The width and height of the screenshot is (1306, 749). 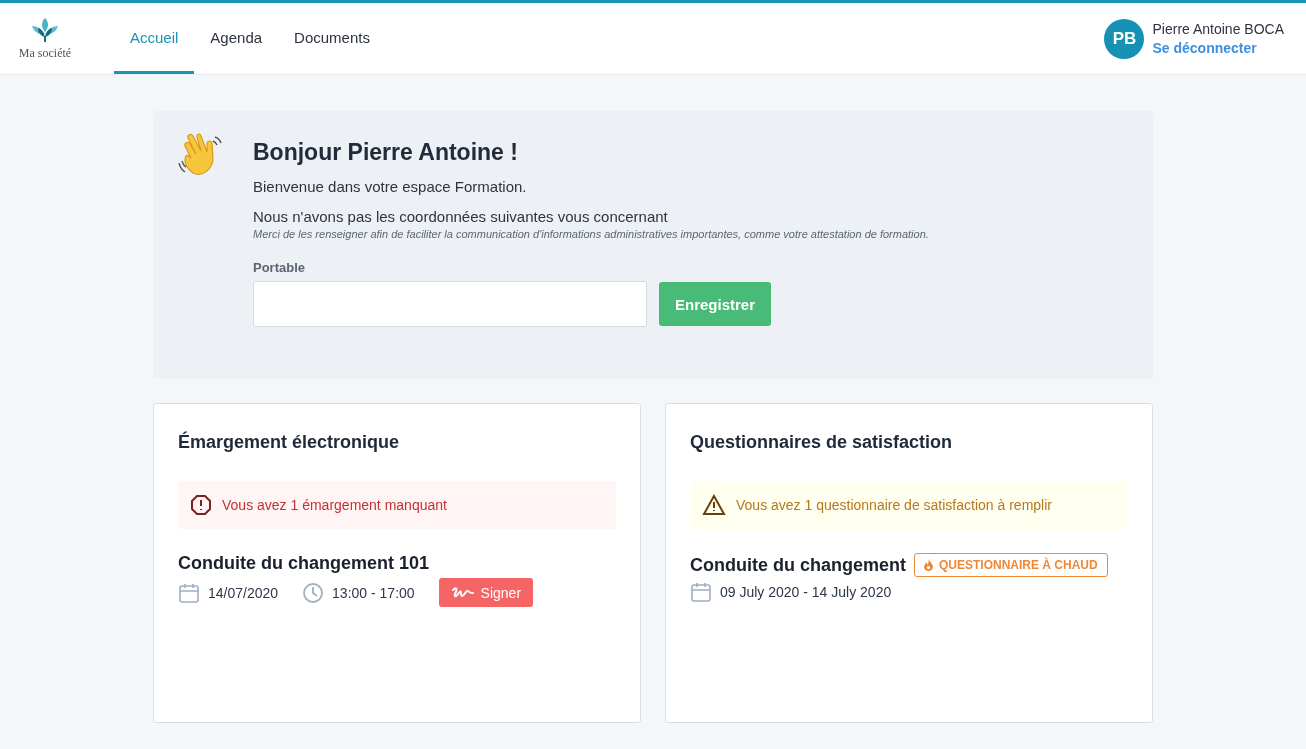 What do you see at coordinates (45, 53) in the screenshot?
I see `logo-text: Ma société` at bounding box center [45, 53].